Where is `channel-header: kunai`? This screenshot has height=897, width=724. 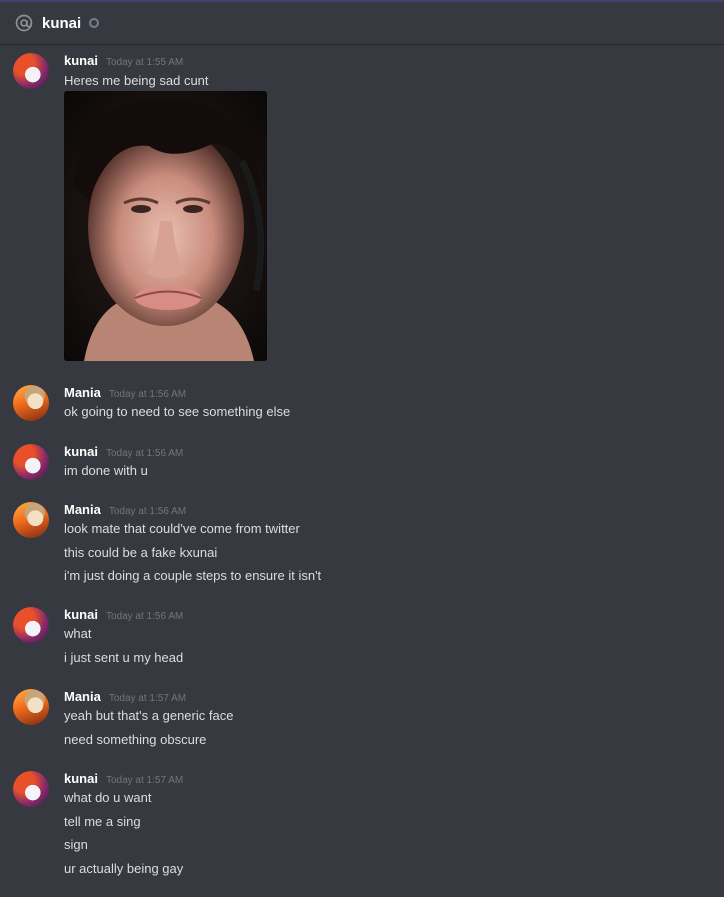
channel-header: kunai is located at coordinates (362, 22).